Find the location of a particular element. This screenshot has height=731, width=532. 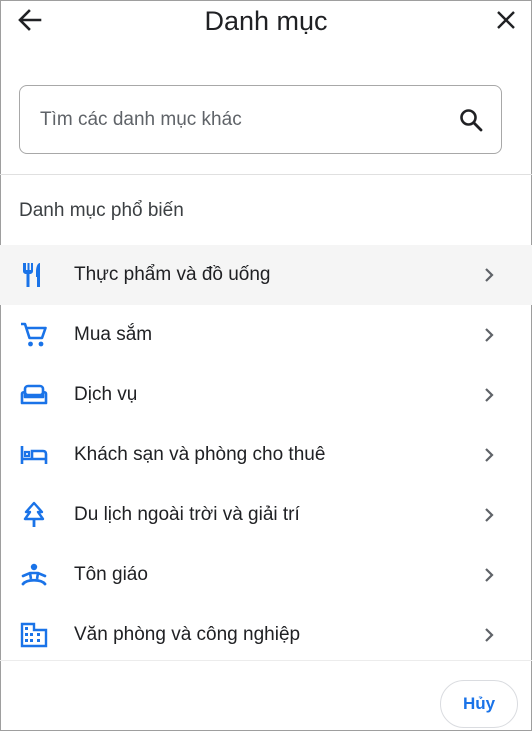

close-button is located at coordinates (506, 20).